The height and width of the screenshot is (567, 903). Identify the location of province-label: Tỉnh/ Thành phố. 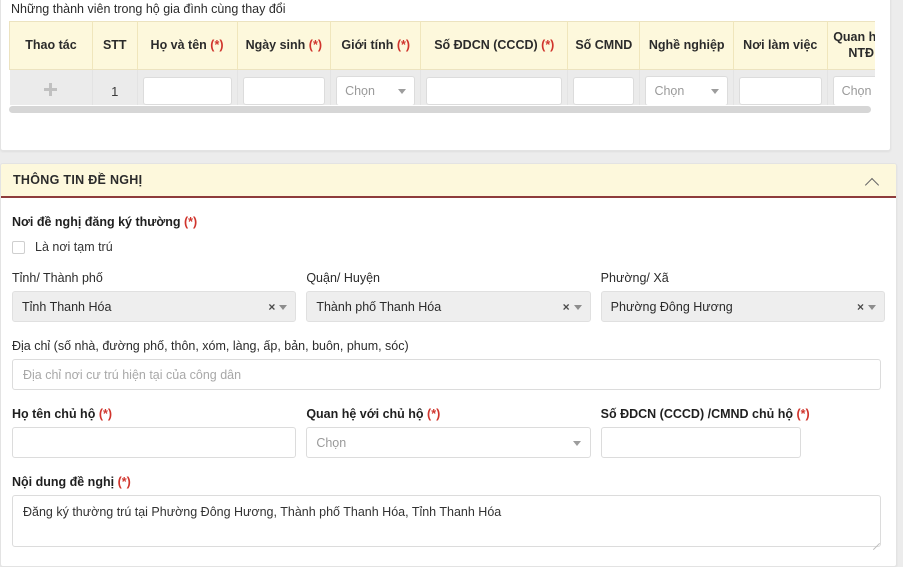
(57, 278).